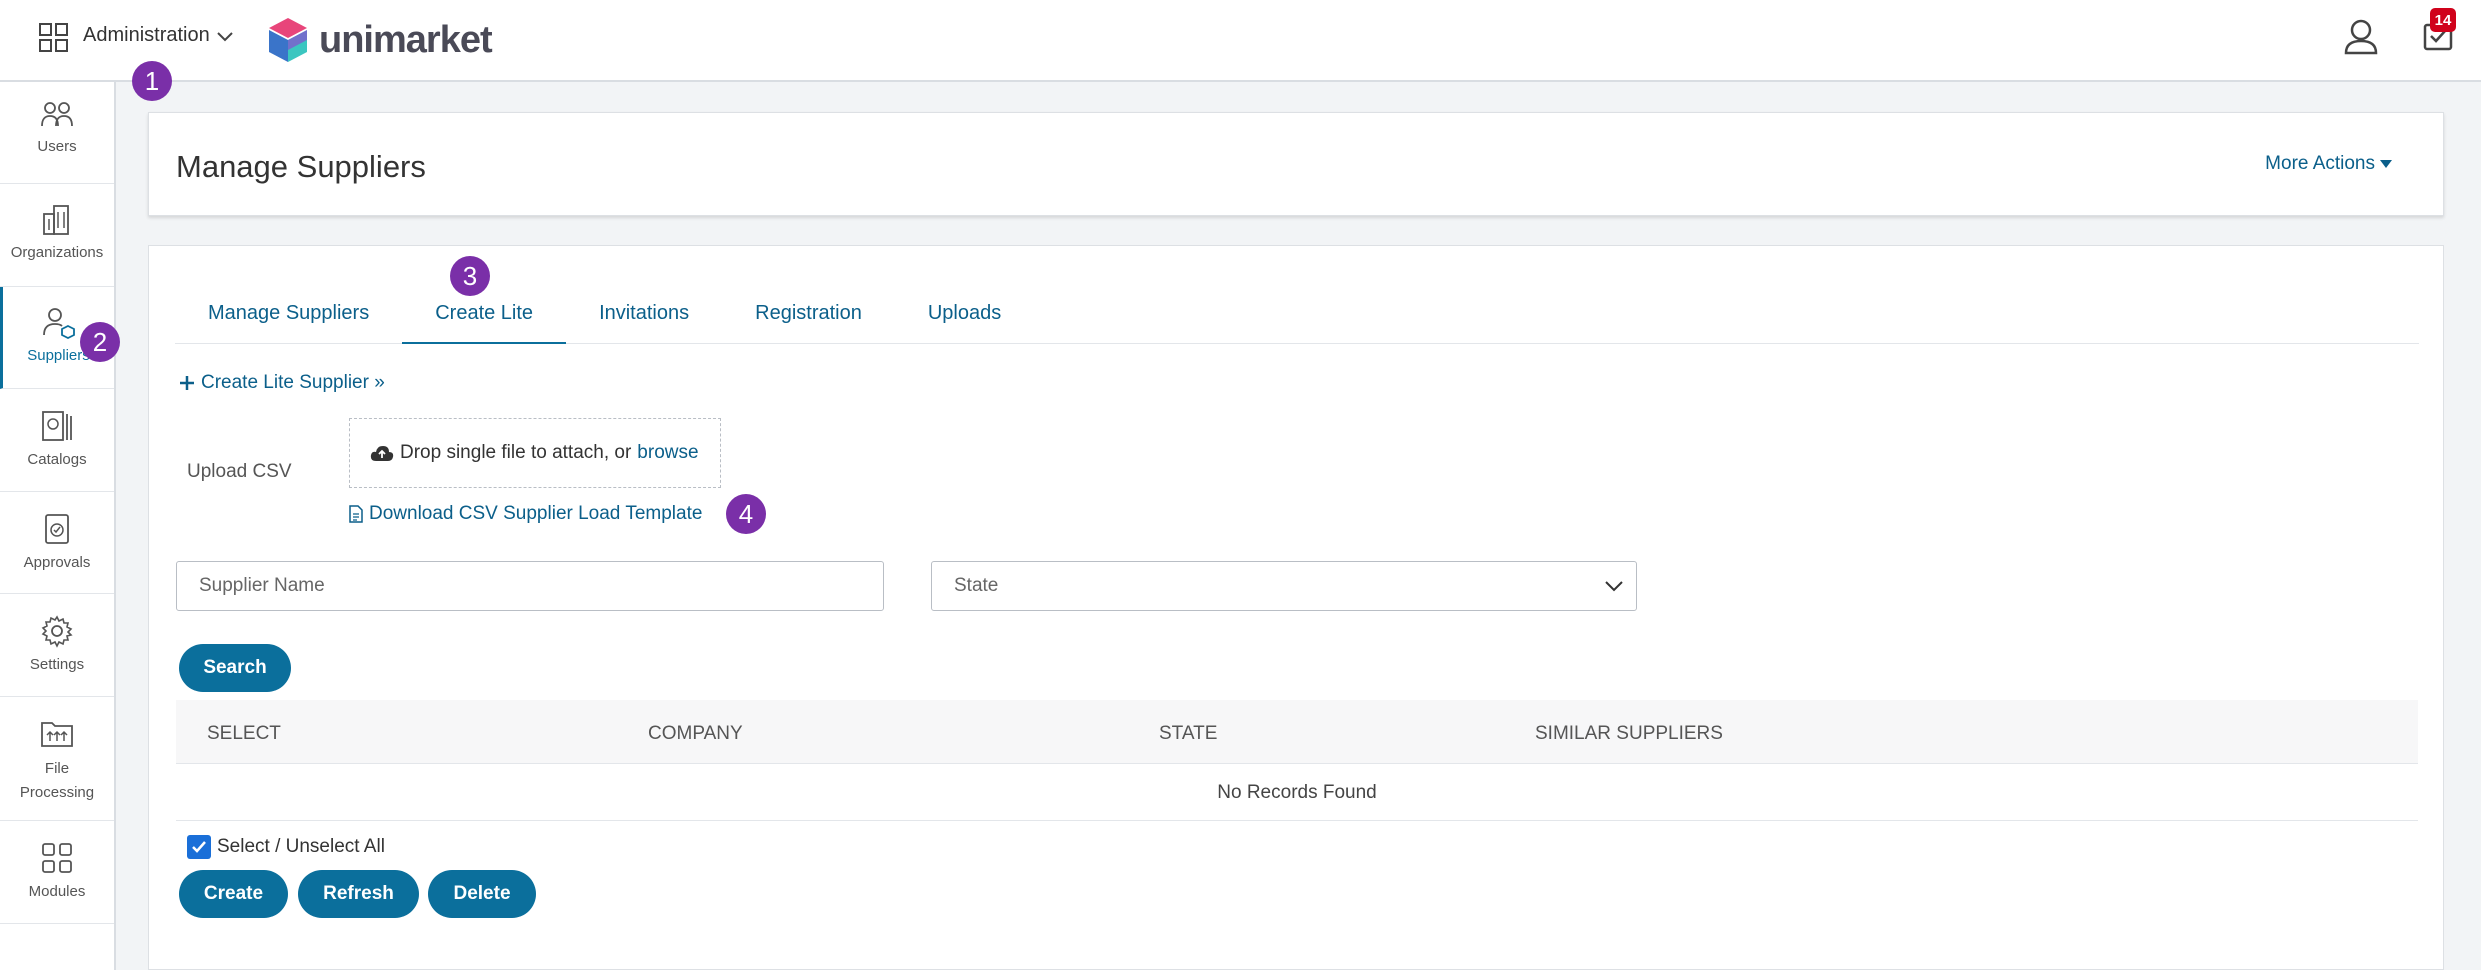 The width and height of the screenshot is (2481, 970). Describe the element at coordinates (57, 631) in the screenshot. I see `gear-icon` at that location.